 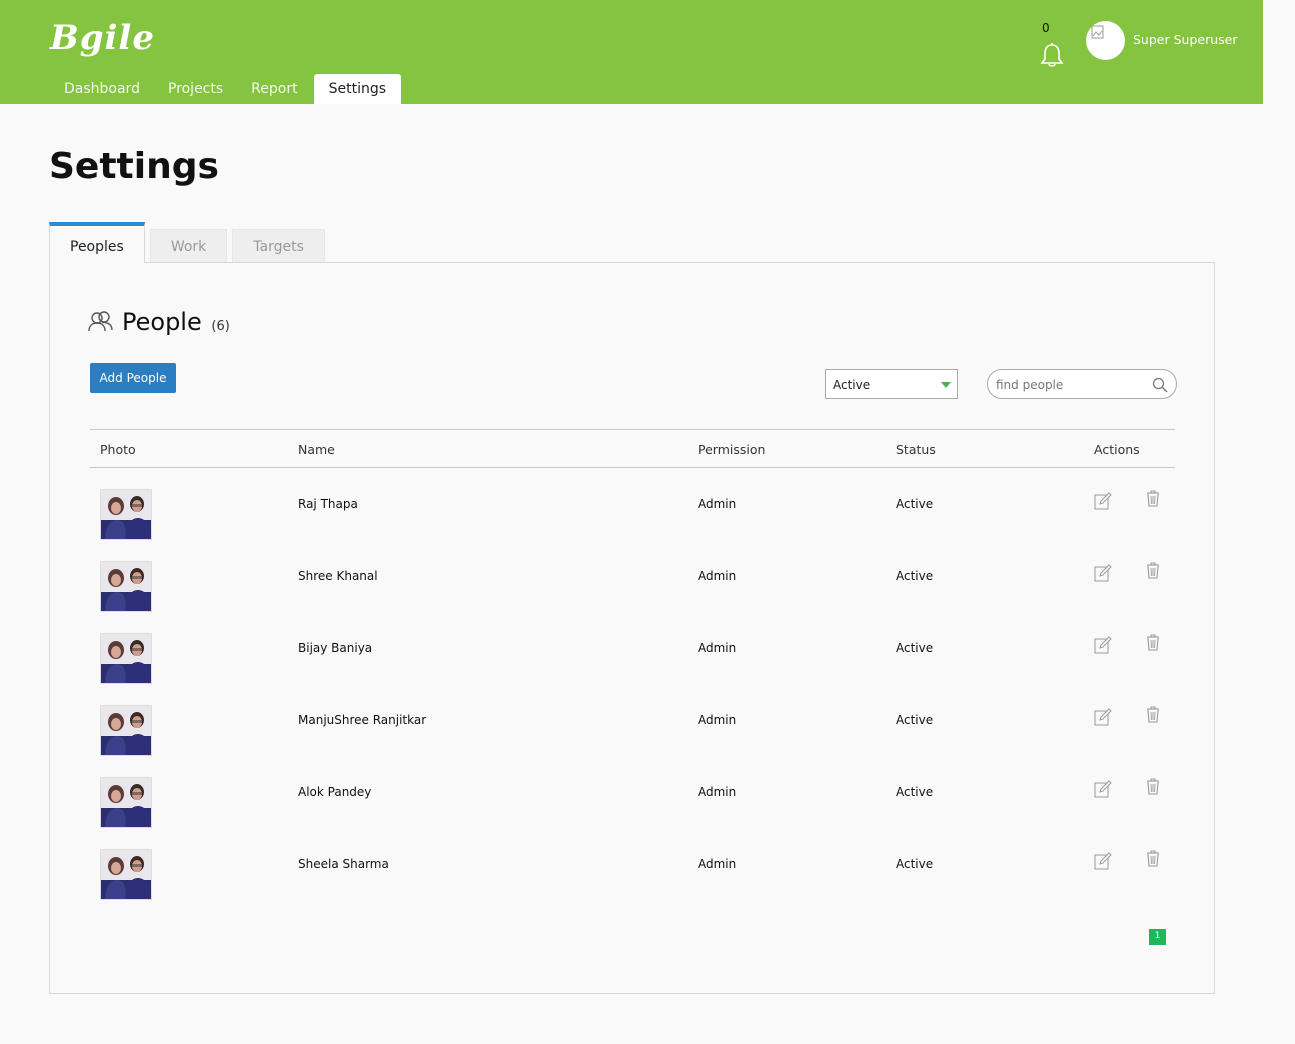 What do you see at coordinates (1117, 449) in the screenshot?
I see `column-actions: Actions` at bounding box center [1117, 449].